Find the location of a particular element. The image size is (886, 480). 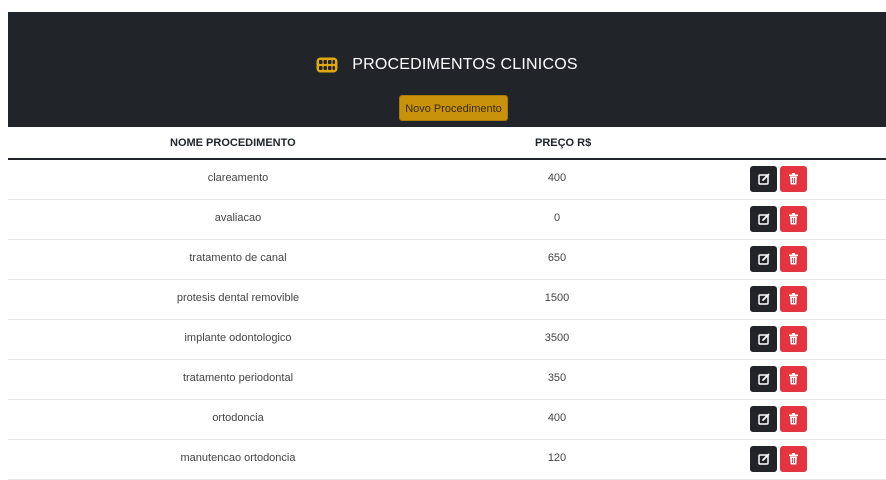

new-procedure-button: Novo Procedimento is located at coordinates (453, 108).